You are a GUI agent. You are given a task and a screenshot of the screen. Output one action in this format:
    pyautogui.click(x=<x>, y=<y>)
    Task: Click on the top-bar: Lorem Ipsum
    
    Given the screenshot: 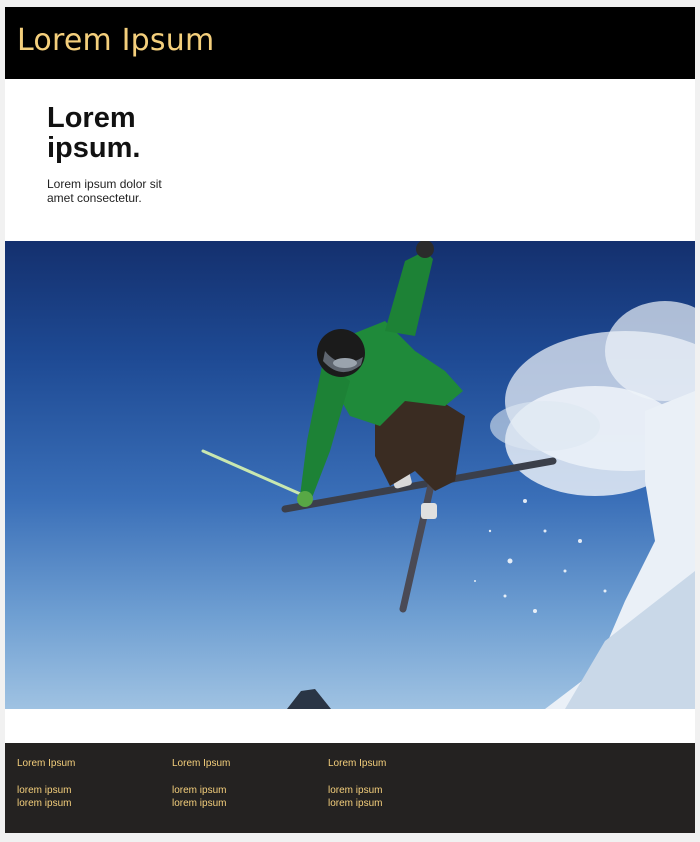 What is the action you would take?
    pyautogui.click(x=350, y=43)
    